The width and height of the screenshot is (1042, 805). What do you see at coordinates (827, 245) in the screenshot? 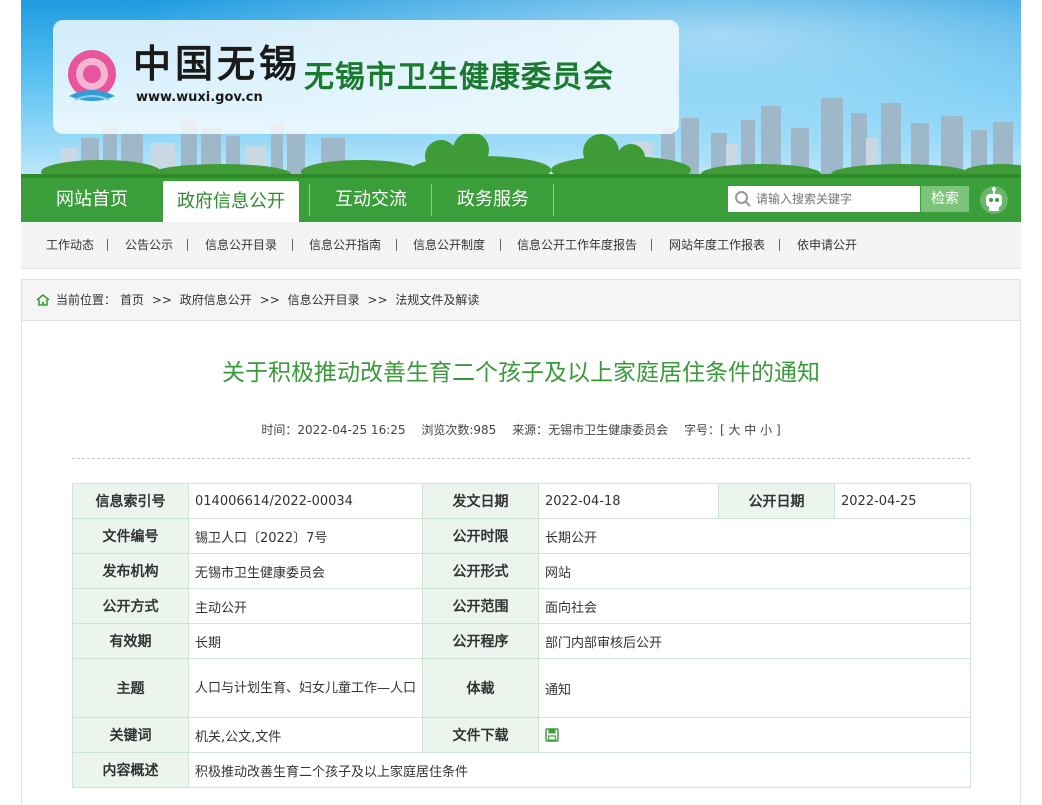
I see `subnav-item-apply: 依申请公开` at bounding box center [827, 245].